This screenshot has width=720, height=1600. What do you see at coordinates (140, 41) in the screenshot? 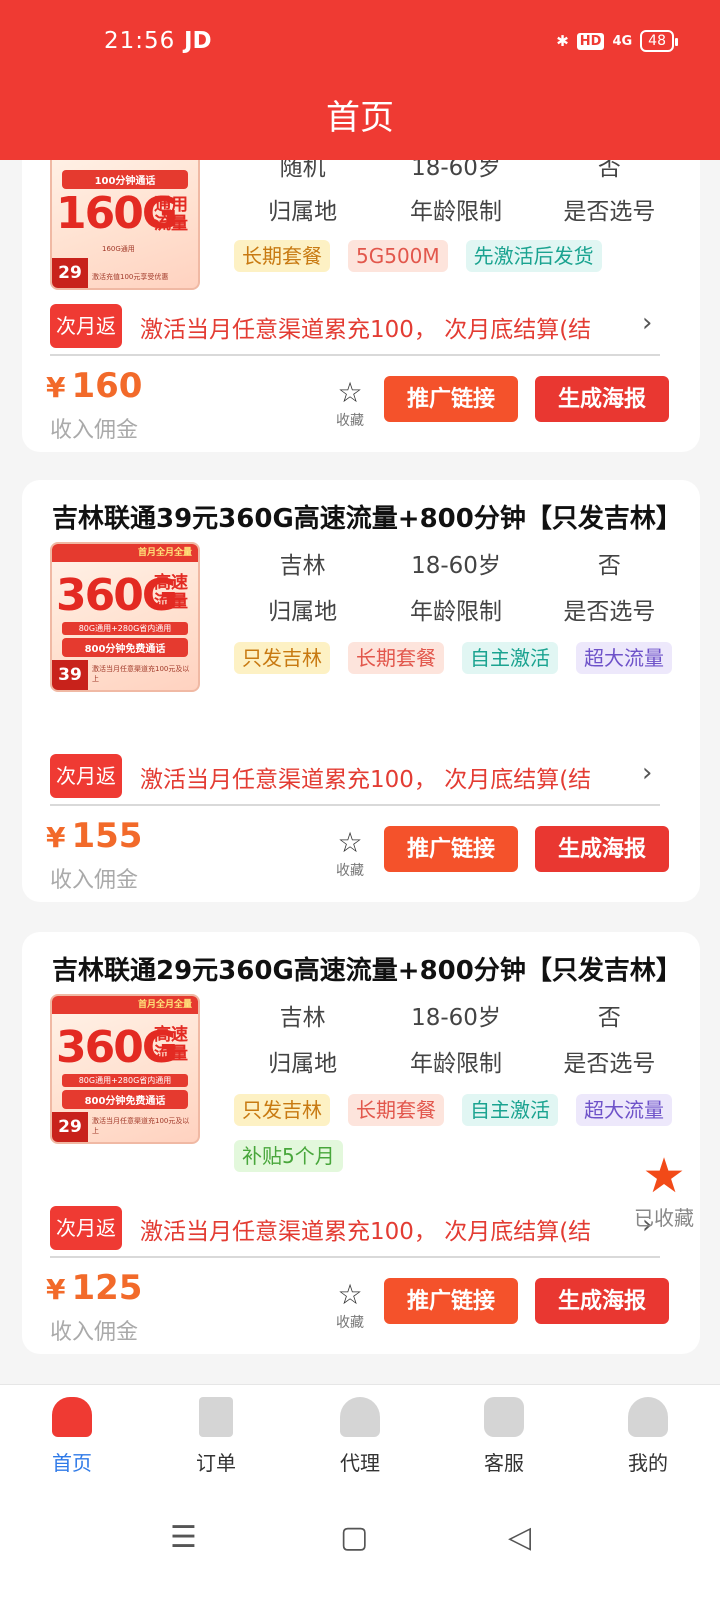
I see `status-time: 21:56` at bounding box center [140, 41].